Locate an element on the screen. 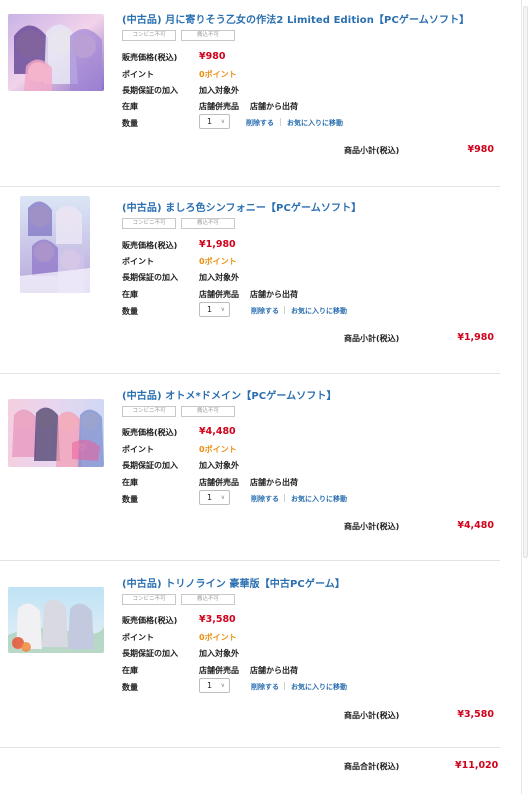 This screenshot has width=532, height=794. scrollbar-thumb is located at coordinates (525, 282).